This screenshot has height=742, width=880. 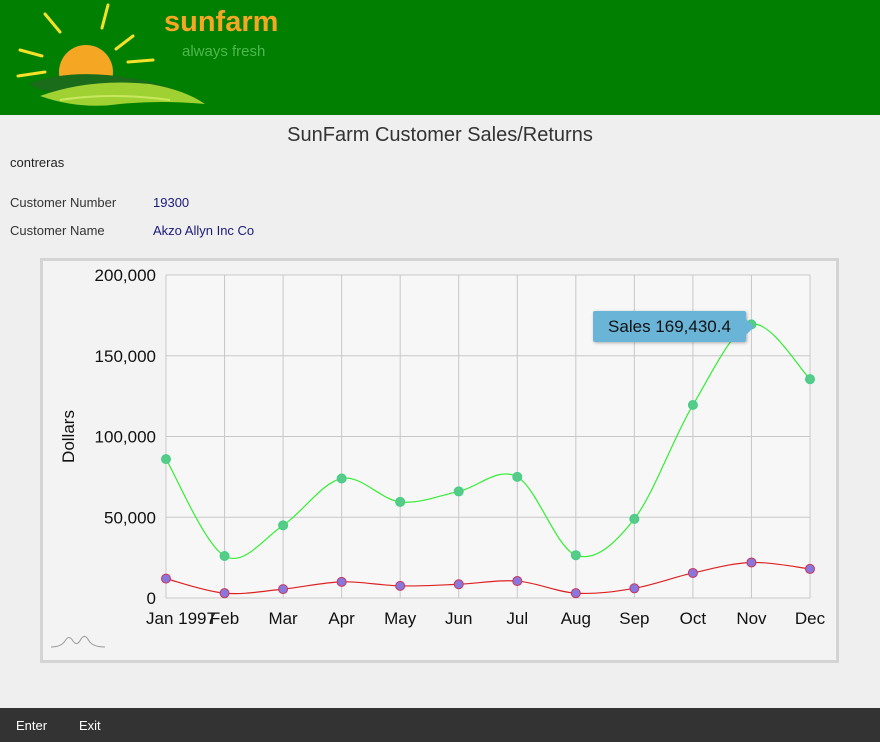 What do you see at coordinates (810, 618) in the screenshot?
I see `x-tick-label: Dec` at bounding box center [810, 618].